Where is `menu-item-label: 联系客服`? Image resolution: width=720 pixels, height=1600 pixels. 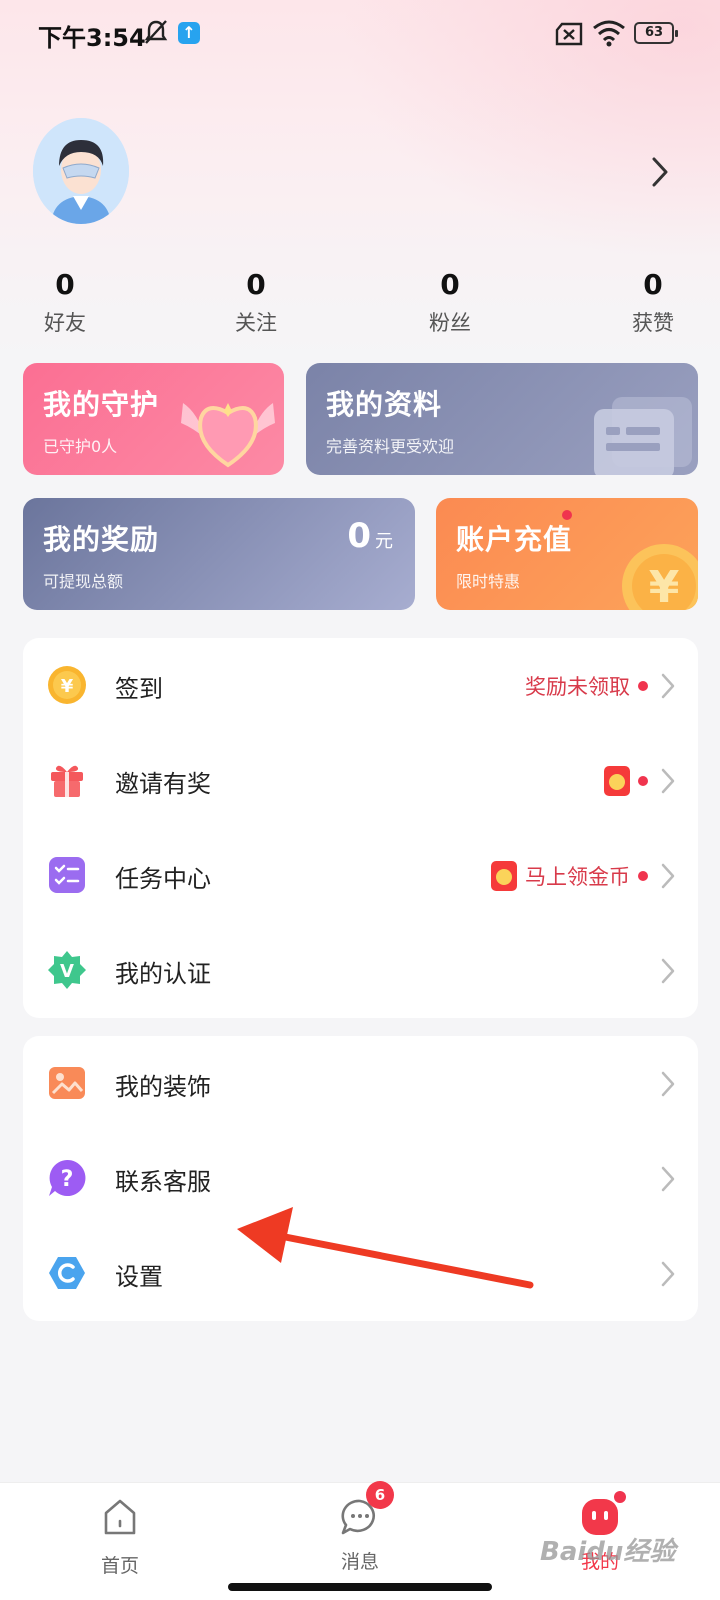 menu-item-label: 联系客服 is located at coordinates (163, 1182).